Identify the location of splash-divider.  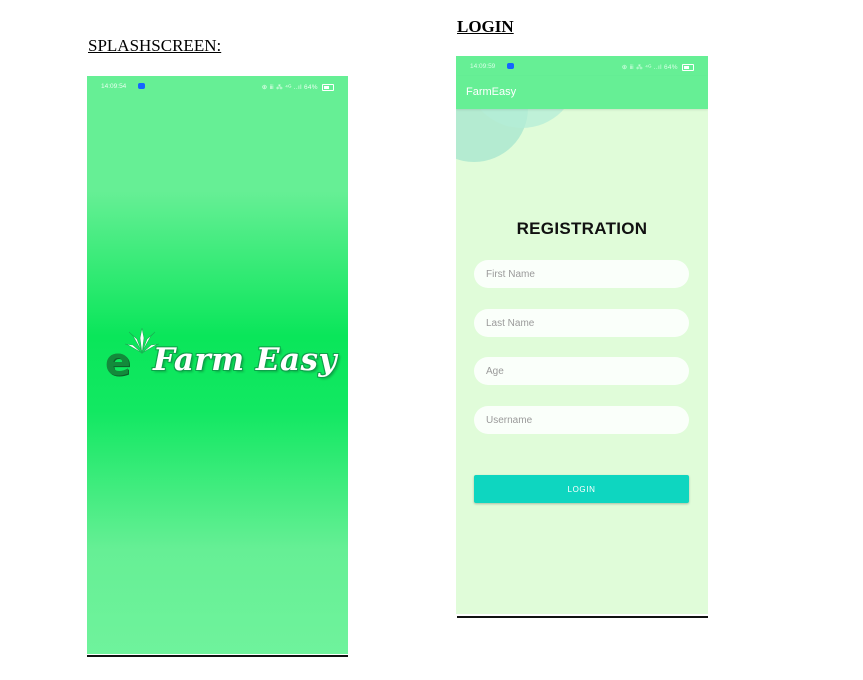
(217, 656).